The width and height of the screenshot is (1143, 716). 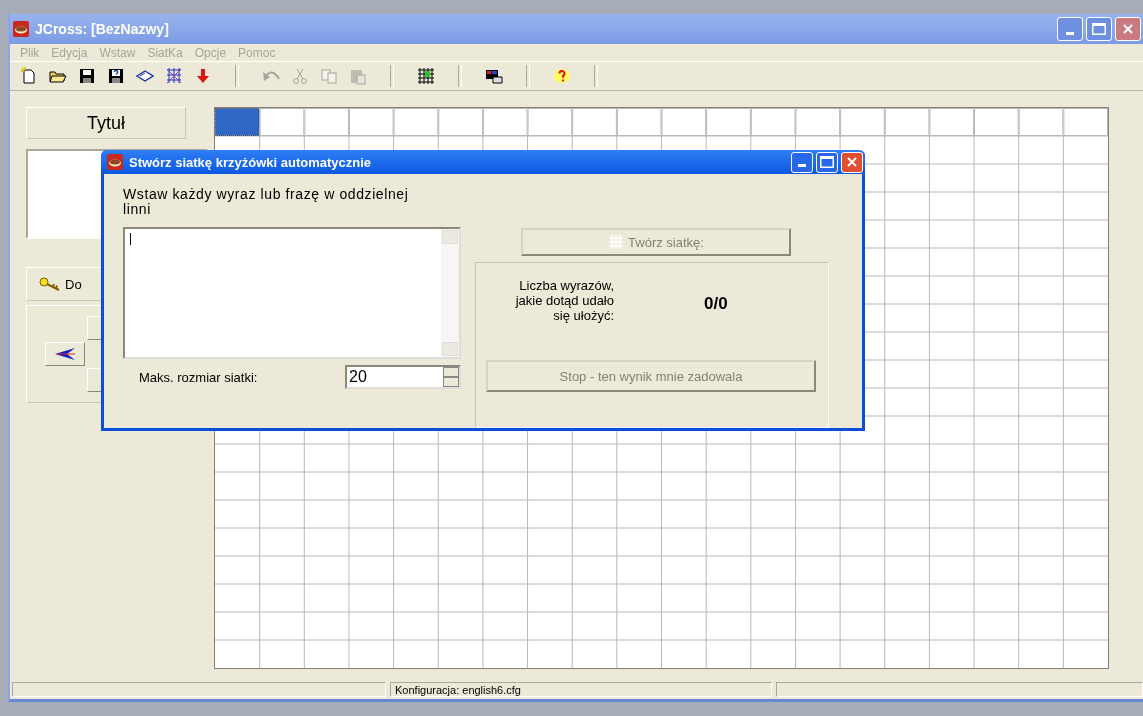 What do you see at coordinates (251, 162) in the screenshot?
I see `dialog-title: Stwórz siatkę krzyżówki automatycznie` at bounding box center [251, 162].